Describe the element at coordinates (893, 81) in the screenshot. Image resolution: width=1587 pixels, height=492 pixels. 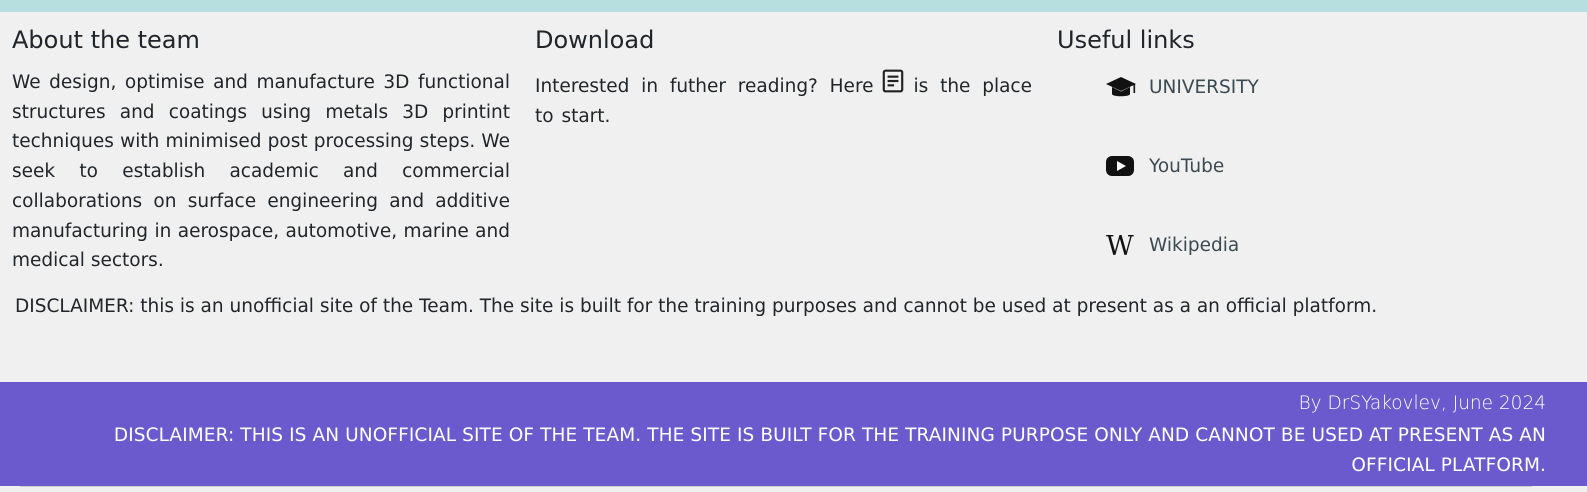
I see `document-icon` at that location.